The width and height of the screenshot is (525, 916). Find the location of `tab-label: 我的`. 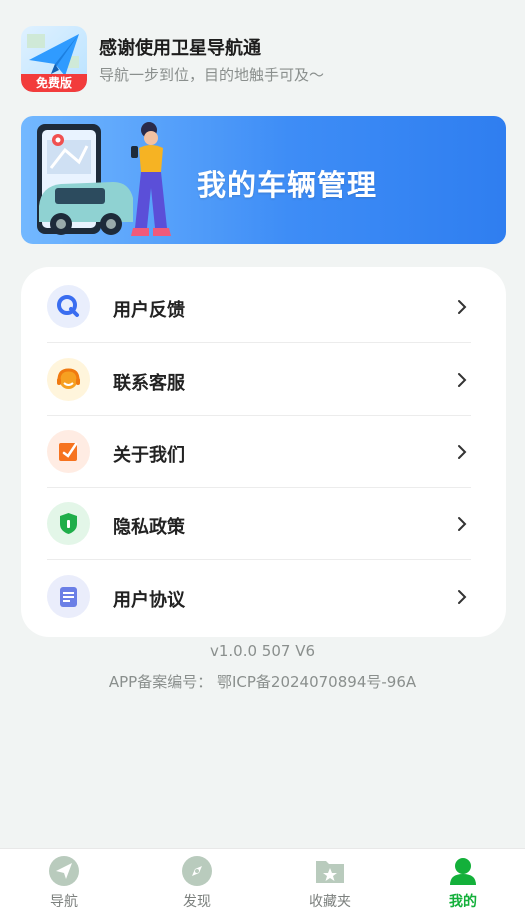

tab-label: 我的 is located at coordinates (463, 902).